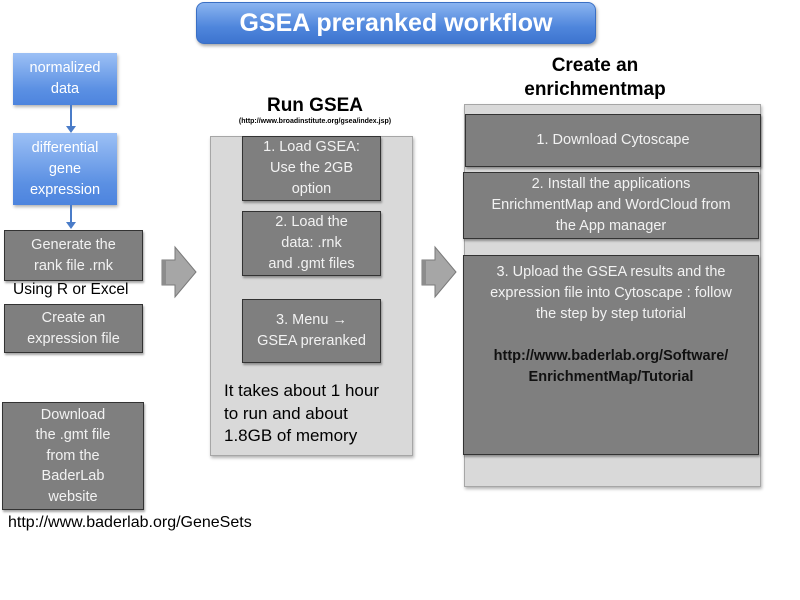  I want to click on gsea-step-load-data: 2. Load the data: .rnk and .gmt files, so click(311, 243).